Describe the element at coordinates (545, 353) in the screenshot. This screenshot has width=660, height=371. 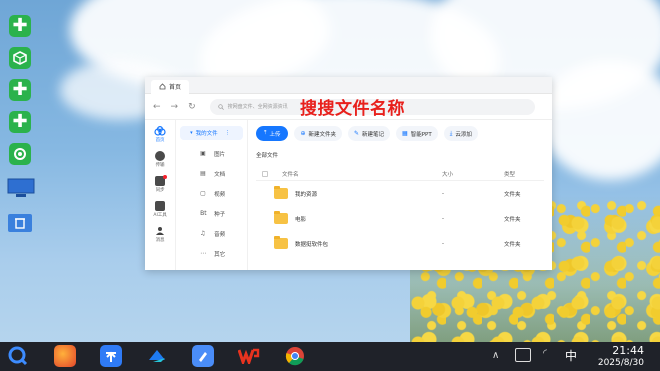
I see `tray-wifi-icon: ◜` at that location.